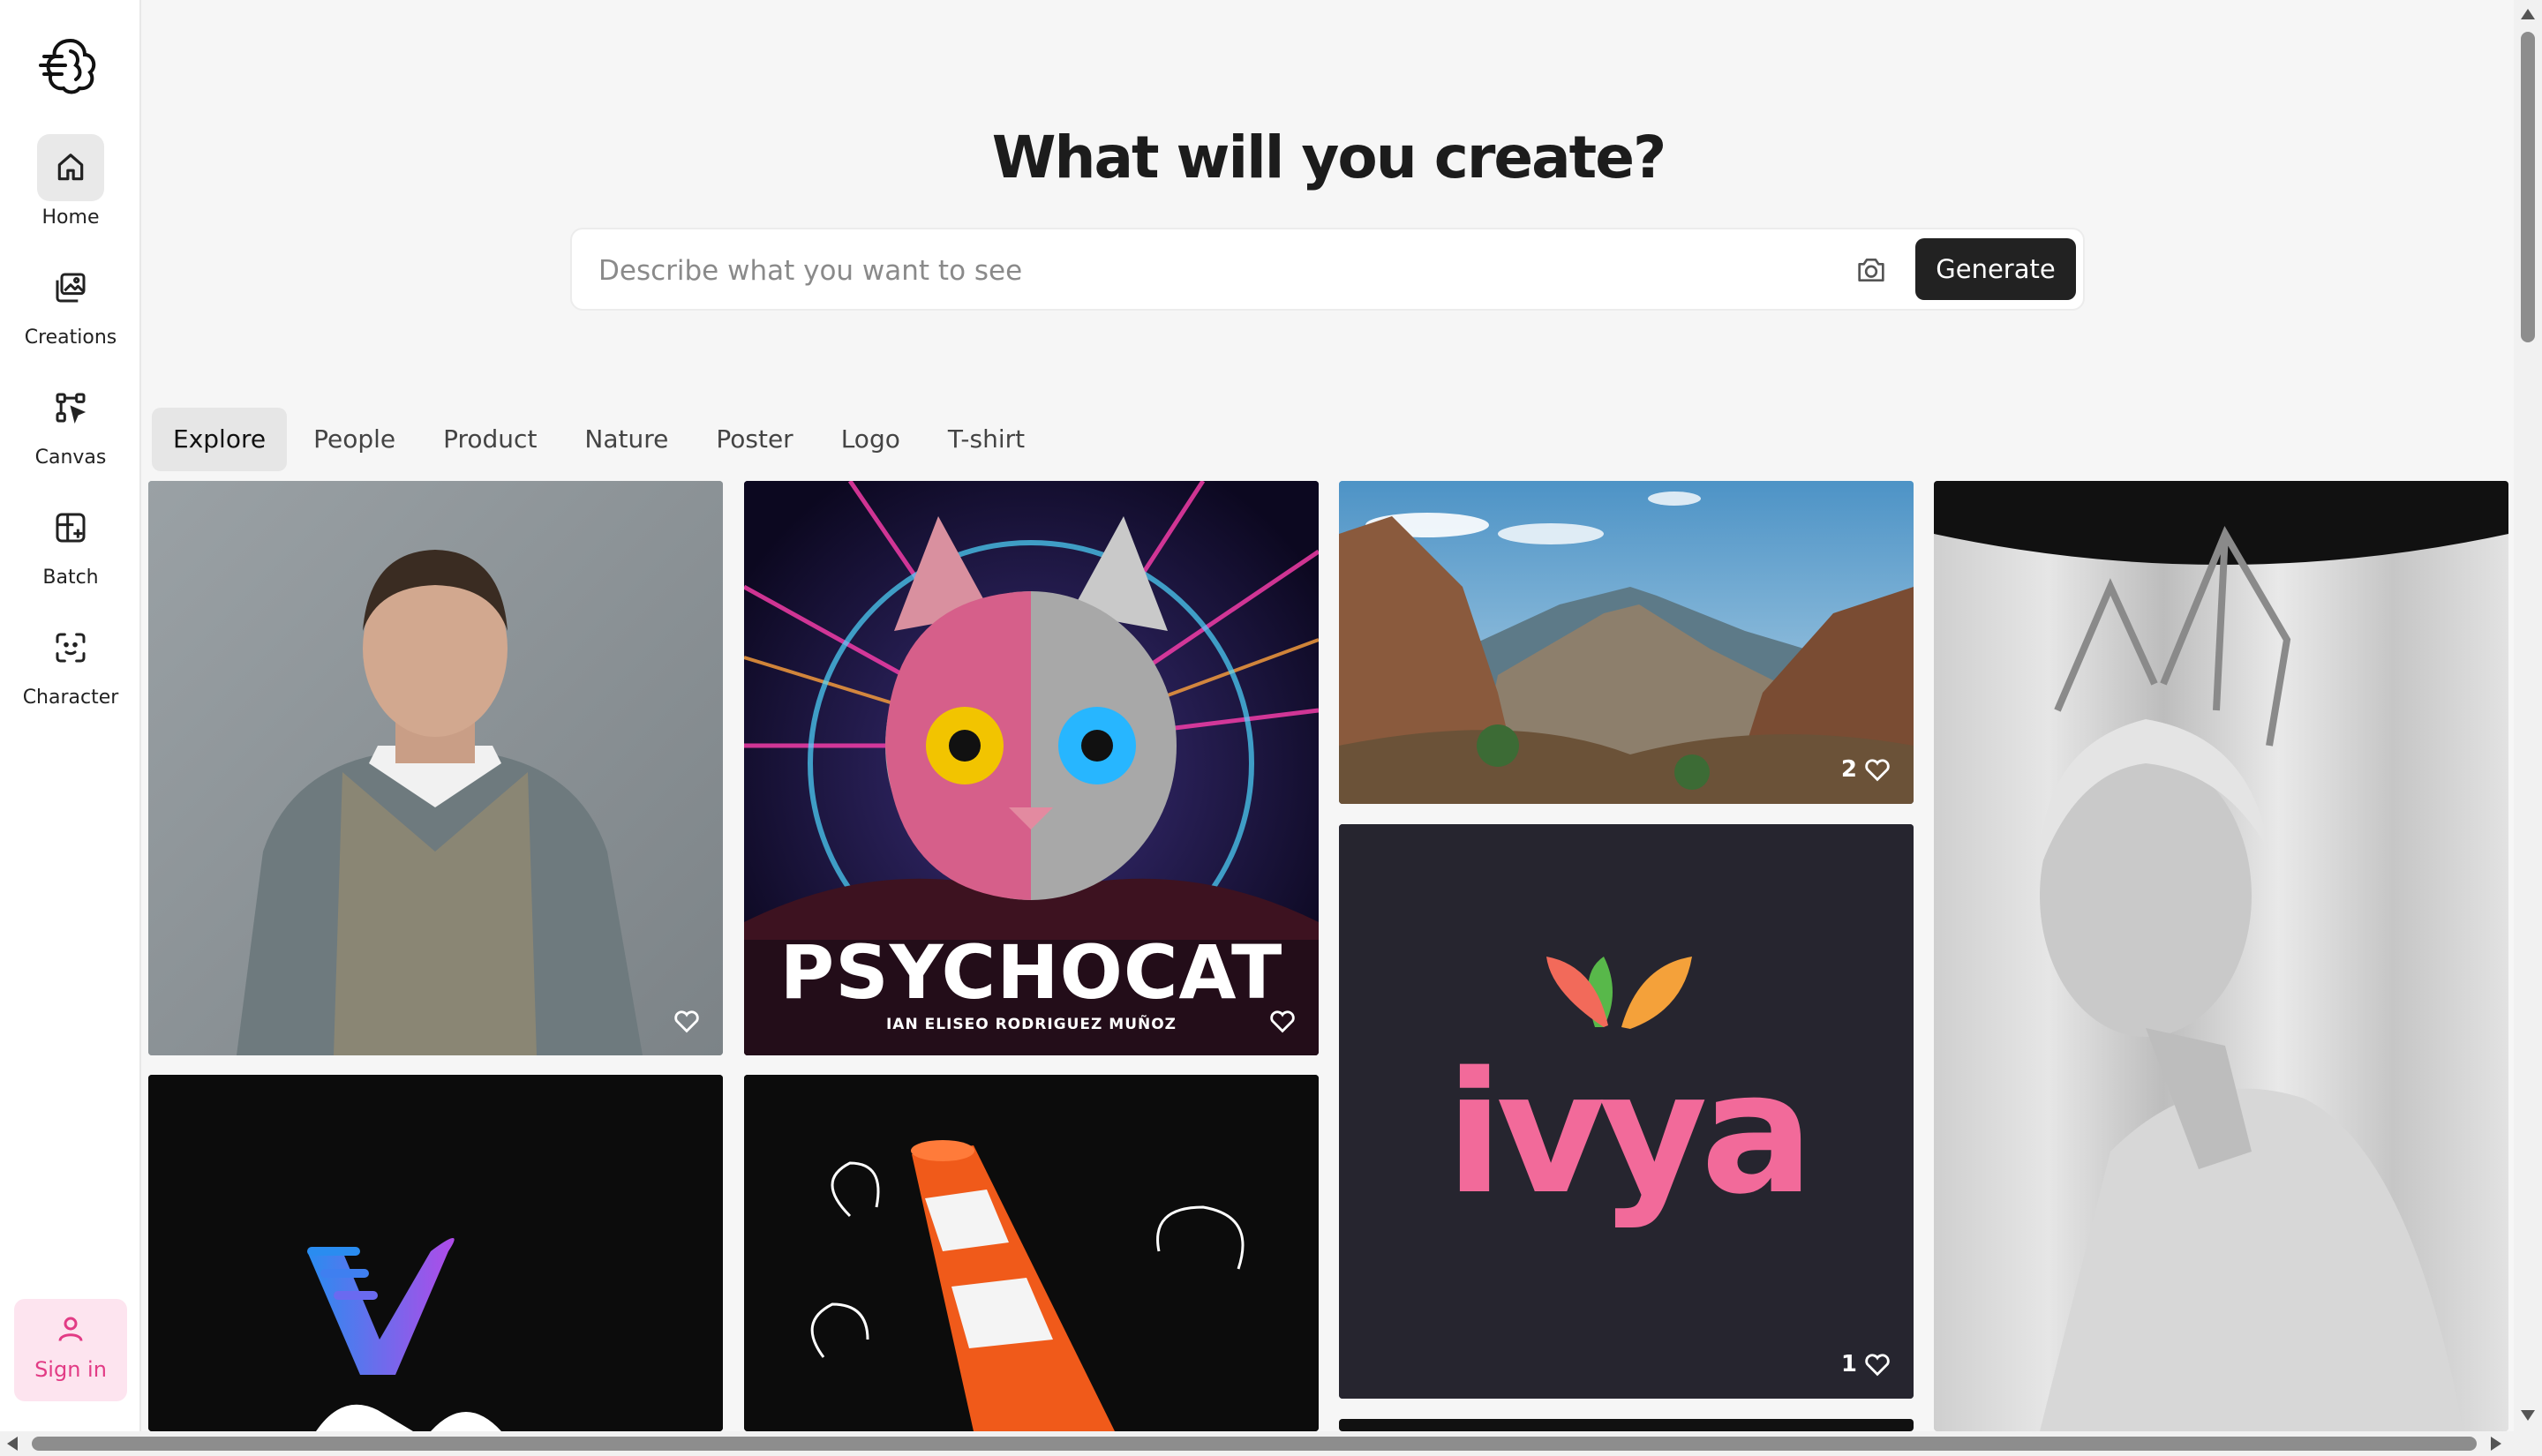  What do you see at coordinates (2528, 187) in the screenshot?
I see `vertical-scrollbar-thumb` at bounding box center [2528, 187].